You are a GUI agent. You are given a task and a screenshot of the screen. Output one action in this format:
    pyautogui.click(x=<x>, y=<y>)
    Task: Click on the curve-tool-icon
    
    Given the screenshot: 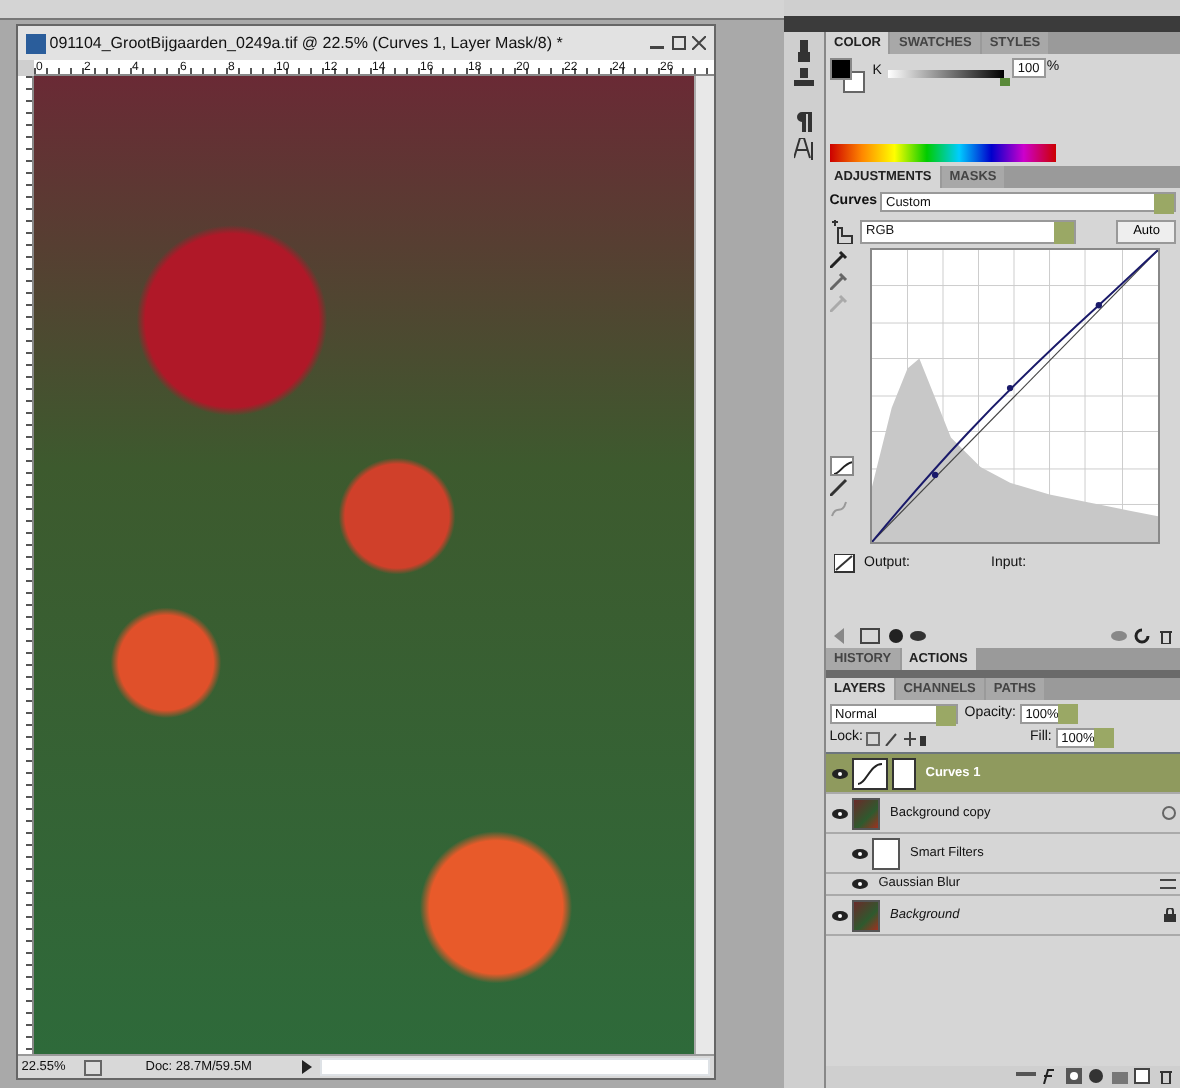 What is the action you would take?
    pyautogui.click(x=841, y=465)
    